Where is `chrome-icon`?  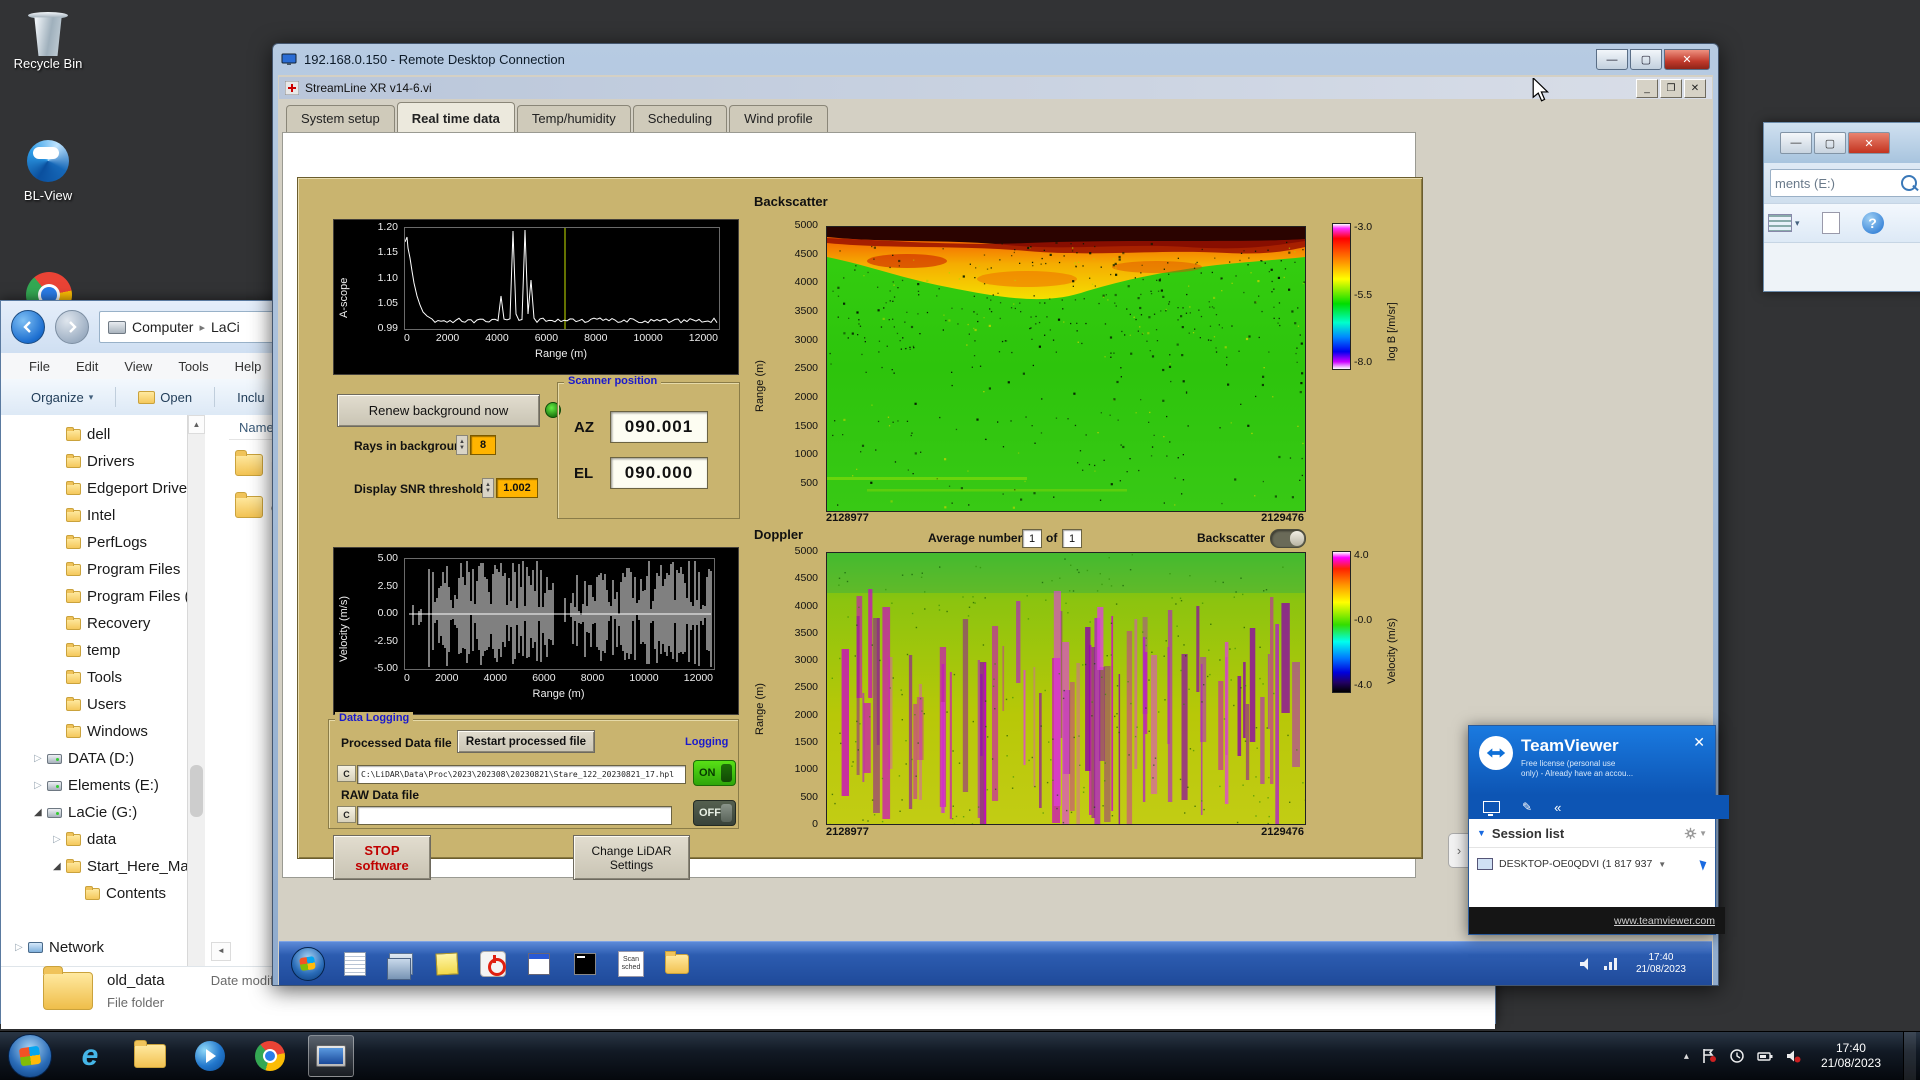
chrome-icon is located at coordinates (270, 1056).